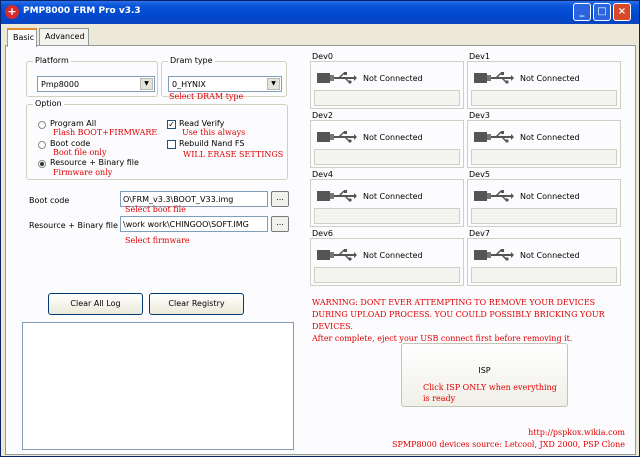  Describe the element at coordinates (82, 11) in the screenshot. I see `window-title: PMP8000 FRM Pro v3.3` at that location.